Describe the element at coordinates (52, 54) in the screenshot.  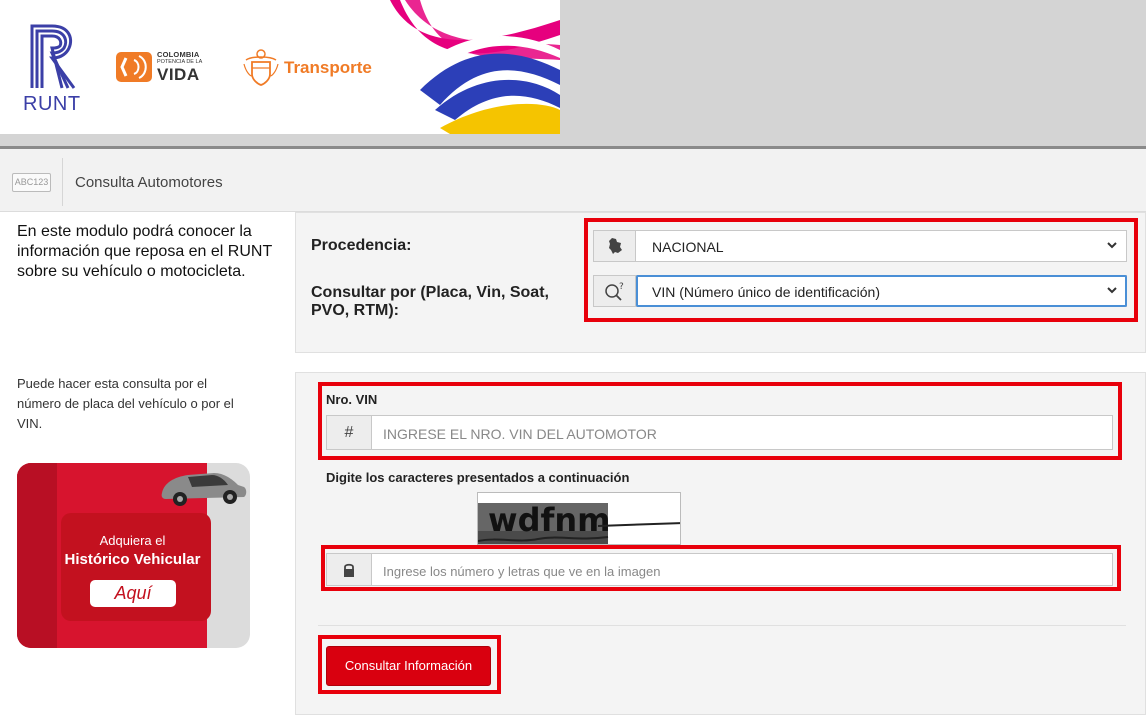
I see `runt-logo-icon` at that location.